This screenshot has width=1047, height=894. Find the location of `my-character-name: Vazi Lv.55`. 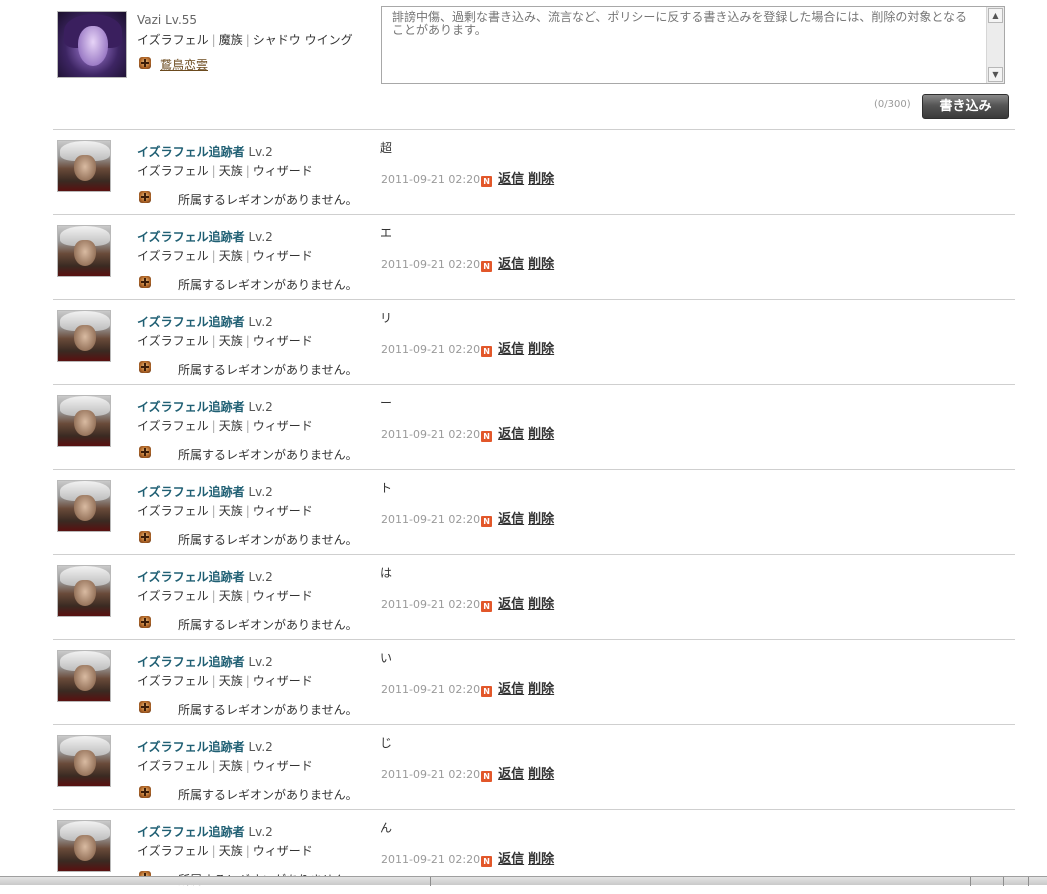

my-character-name: Vazi Lv.55 is located at coordinates (167, 20).